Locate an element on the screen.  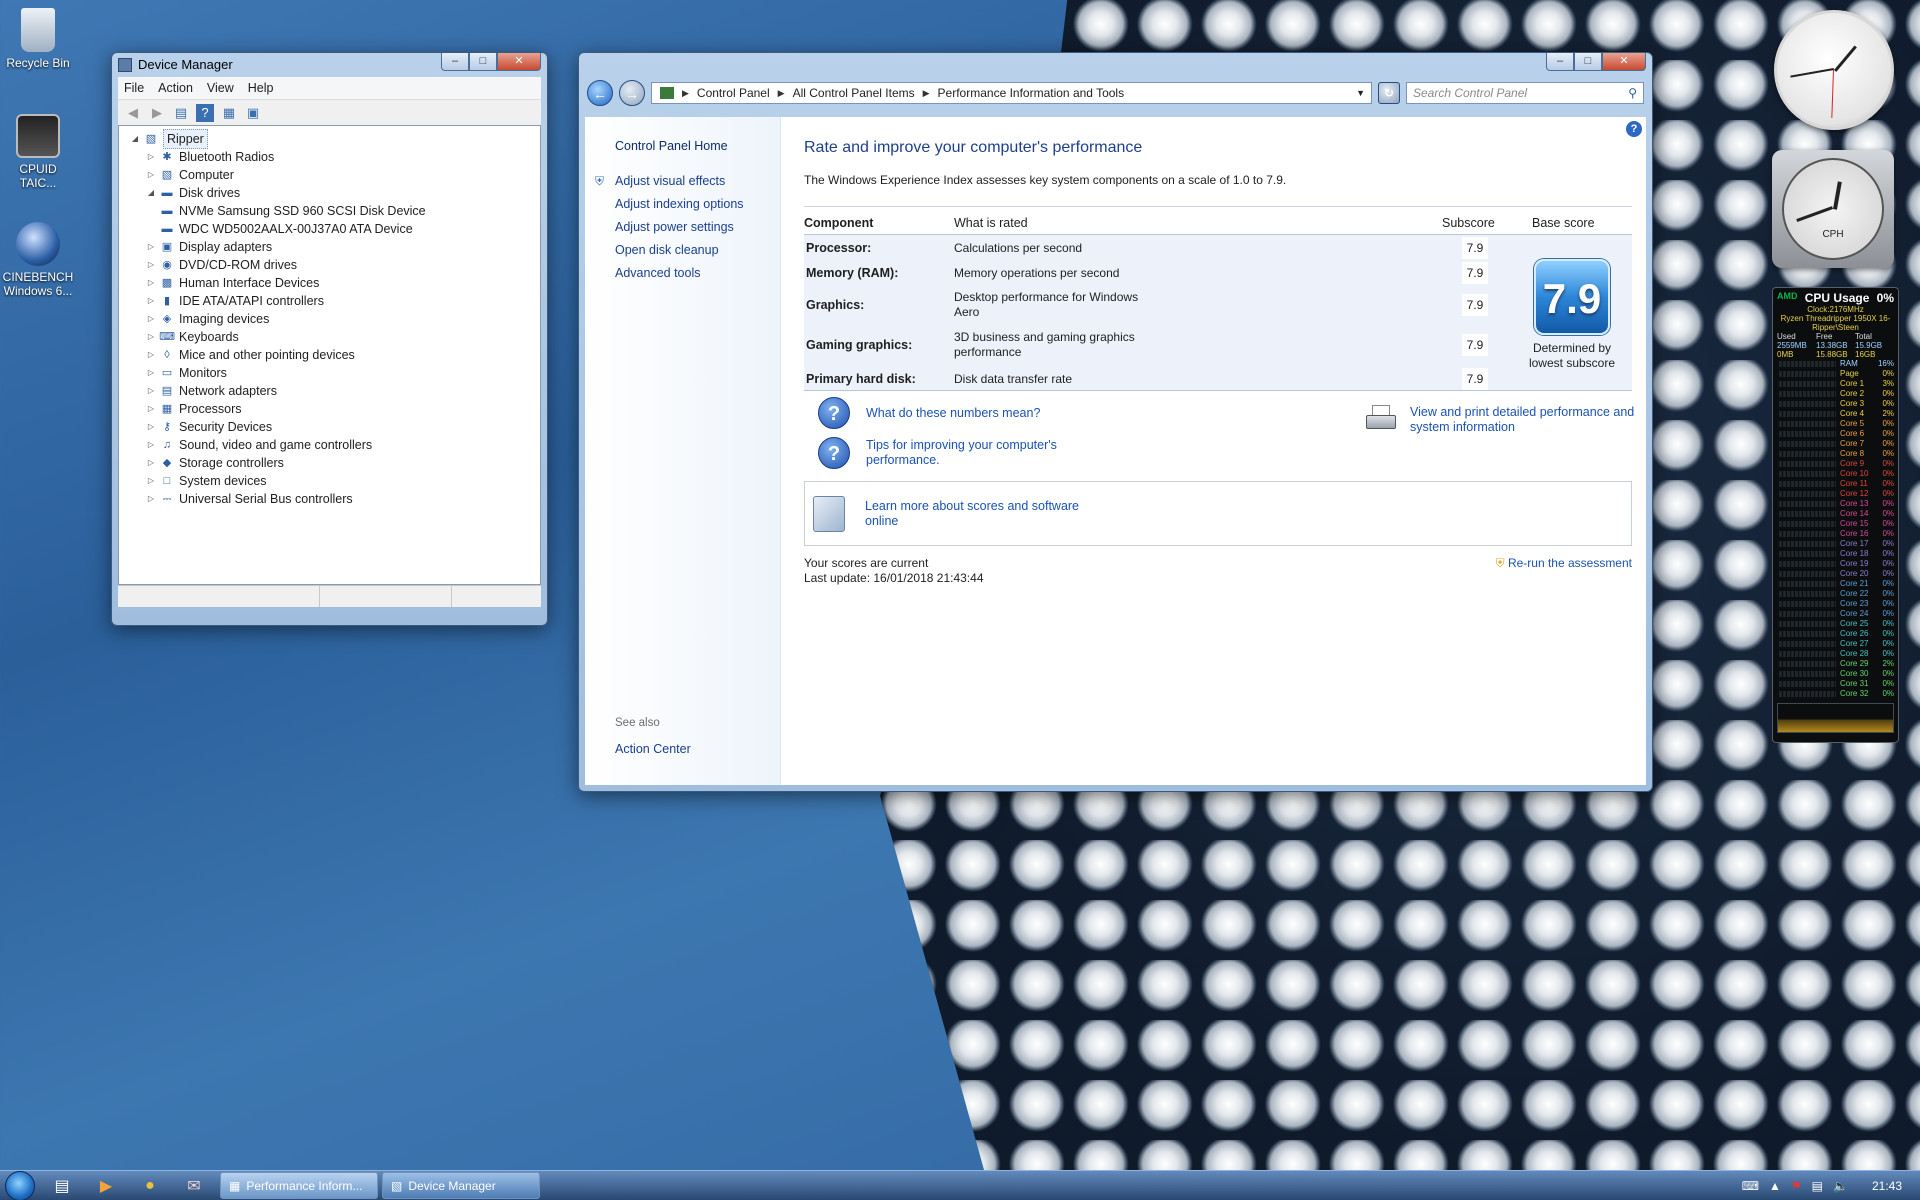
volume-icon: 🔈 is located at coordinates (1840, 1186).